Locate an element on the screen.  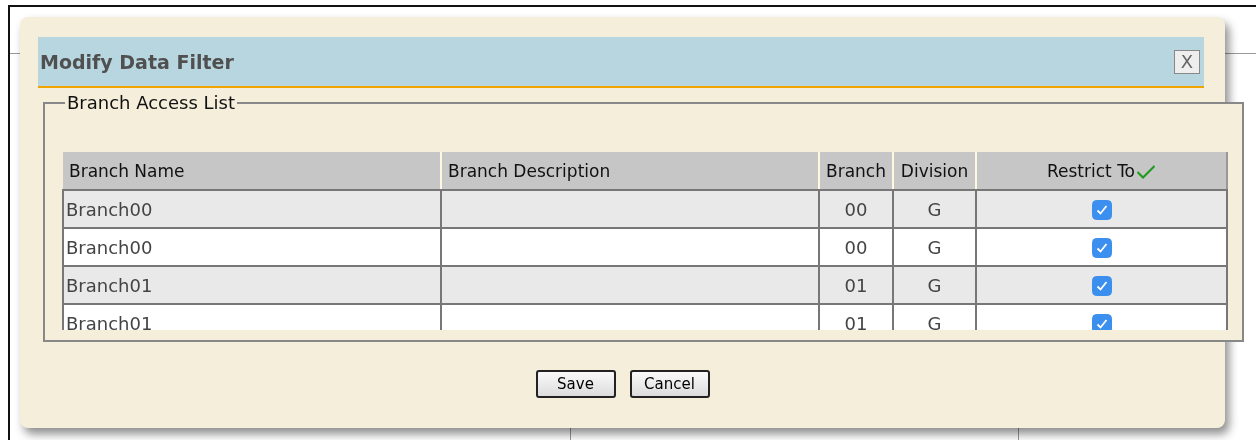
column-header: Branch is located at coordinates (856, 171).